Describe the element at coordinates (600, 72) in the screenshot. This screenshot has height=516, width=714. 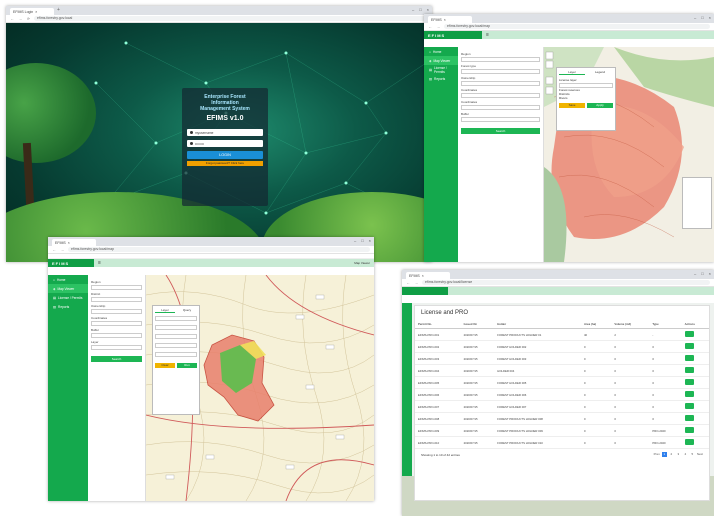
I see `tab-legend: Legend` at that location.